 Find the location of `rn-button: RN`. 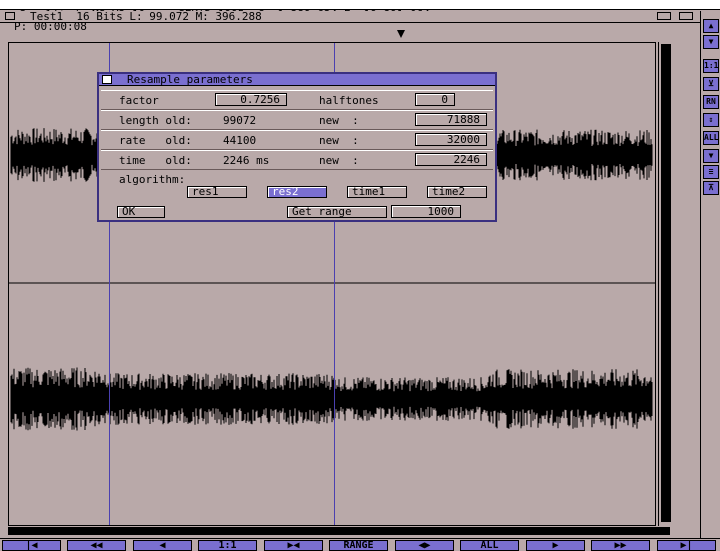

rn-button: RN is located at coordinates (711, 102).